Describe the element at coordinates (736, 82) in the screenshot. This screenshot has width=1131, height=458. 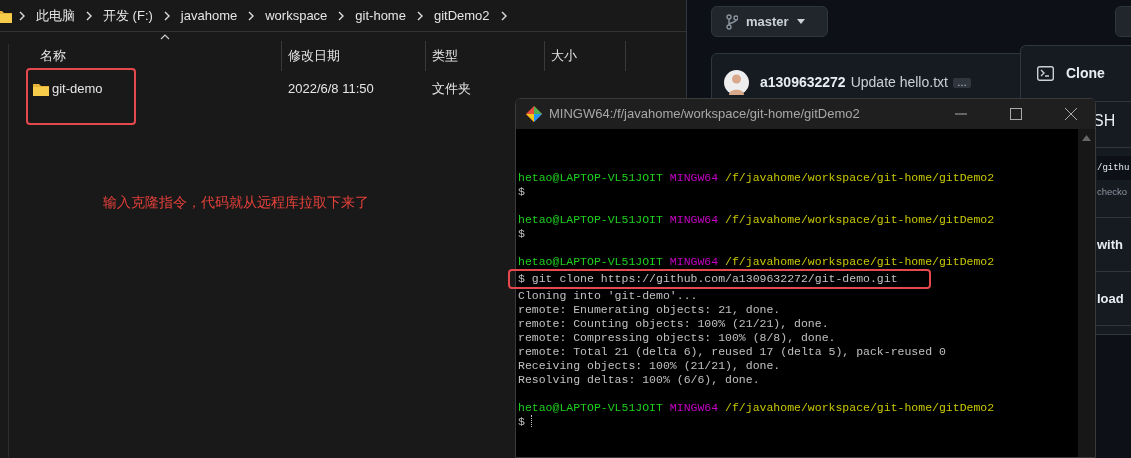
I see `avatar` at that location.